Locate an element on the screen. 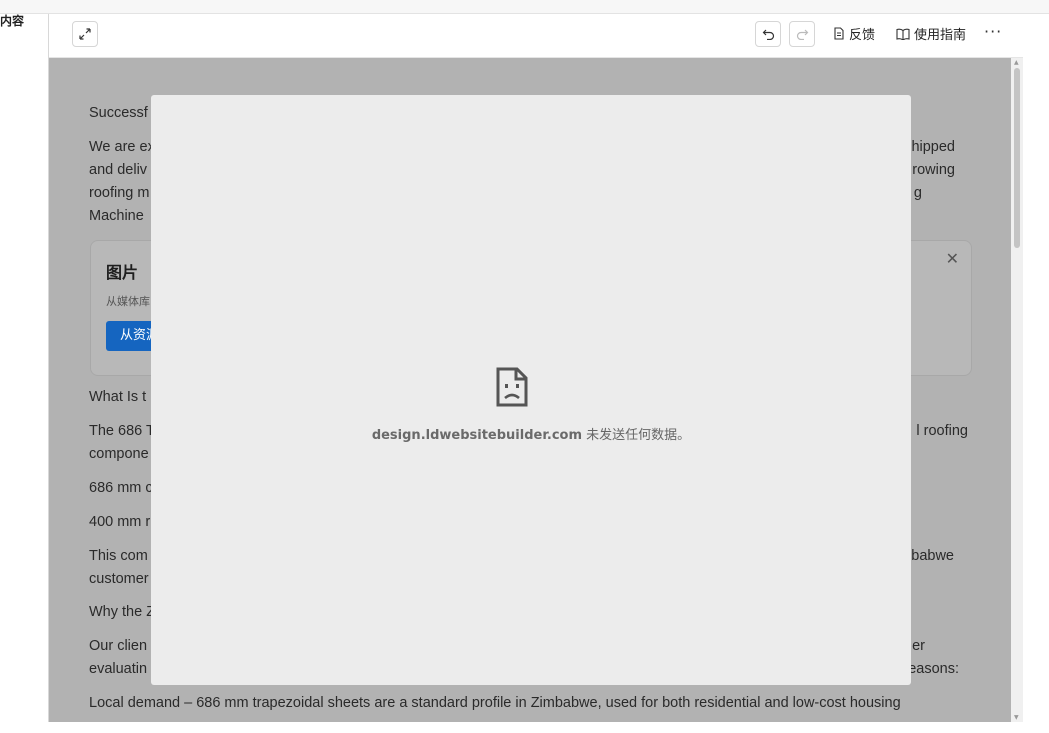  user-guide-button: 使用指南 is located at coordinates (931, 33).